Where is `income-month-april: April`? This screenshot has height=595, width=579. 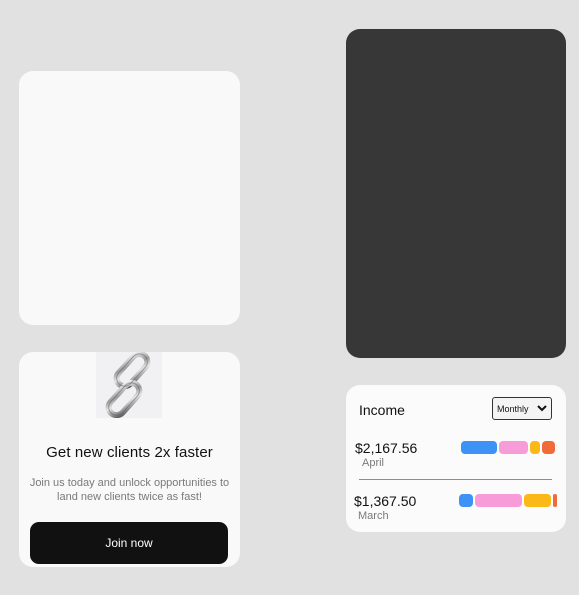
income-month-april: April is located at coordinates (373, 463).